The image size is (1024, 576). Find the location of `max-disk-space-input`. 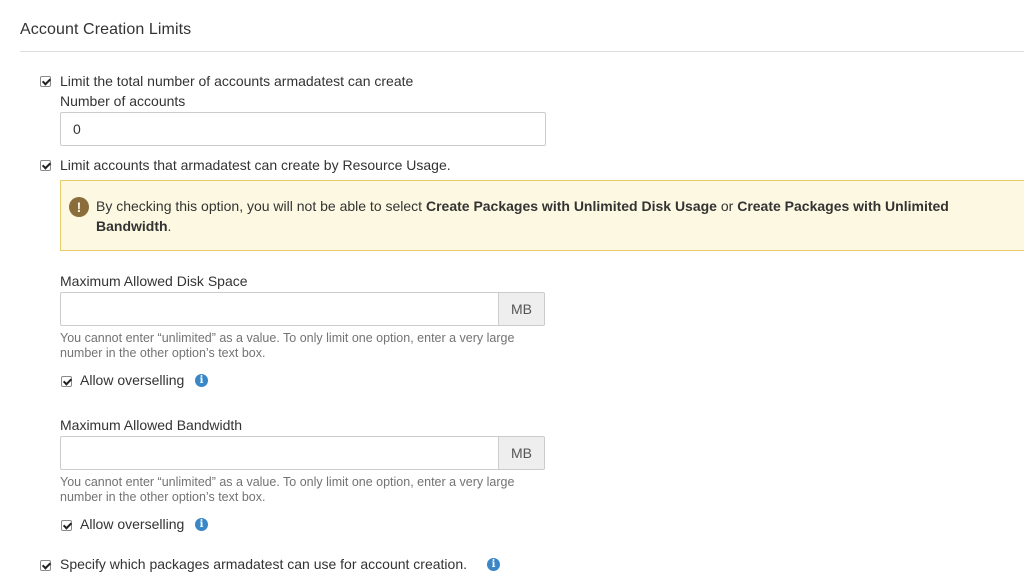

max-disk-space-input is located at coordinates (279, 309).